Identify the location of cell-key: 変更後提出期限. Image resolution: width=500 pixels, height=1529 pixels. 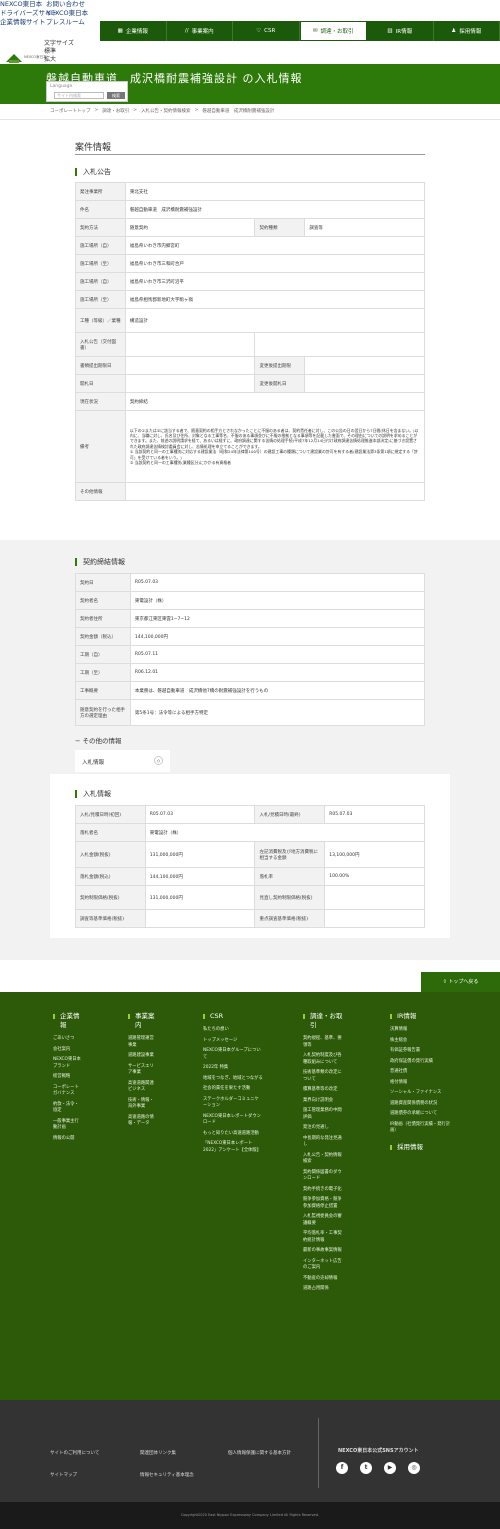
(280, 365).